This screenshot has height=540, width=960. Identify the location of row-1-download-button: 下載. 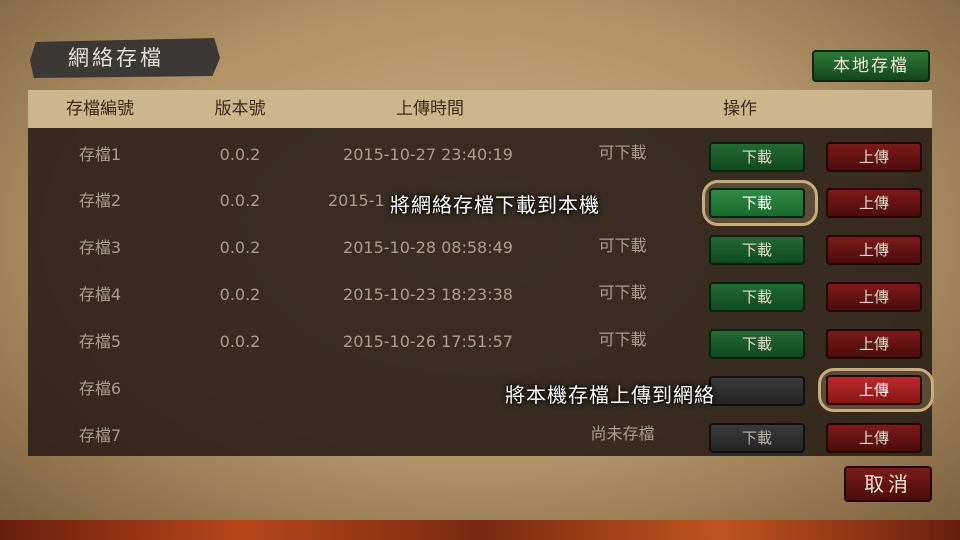
(757, 157).